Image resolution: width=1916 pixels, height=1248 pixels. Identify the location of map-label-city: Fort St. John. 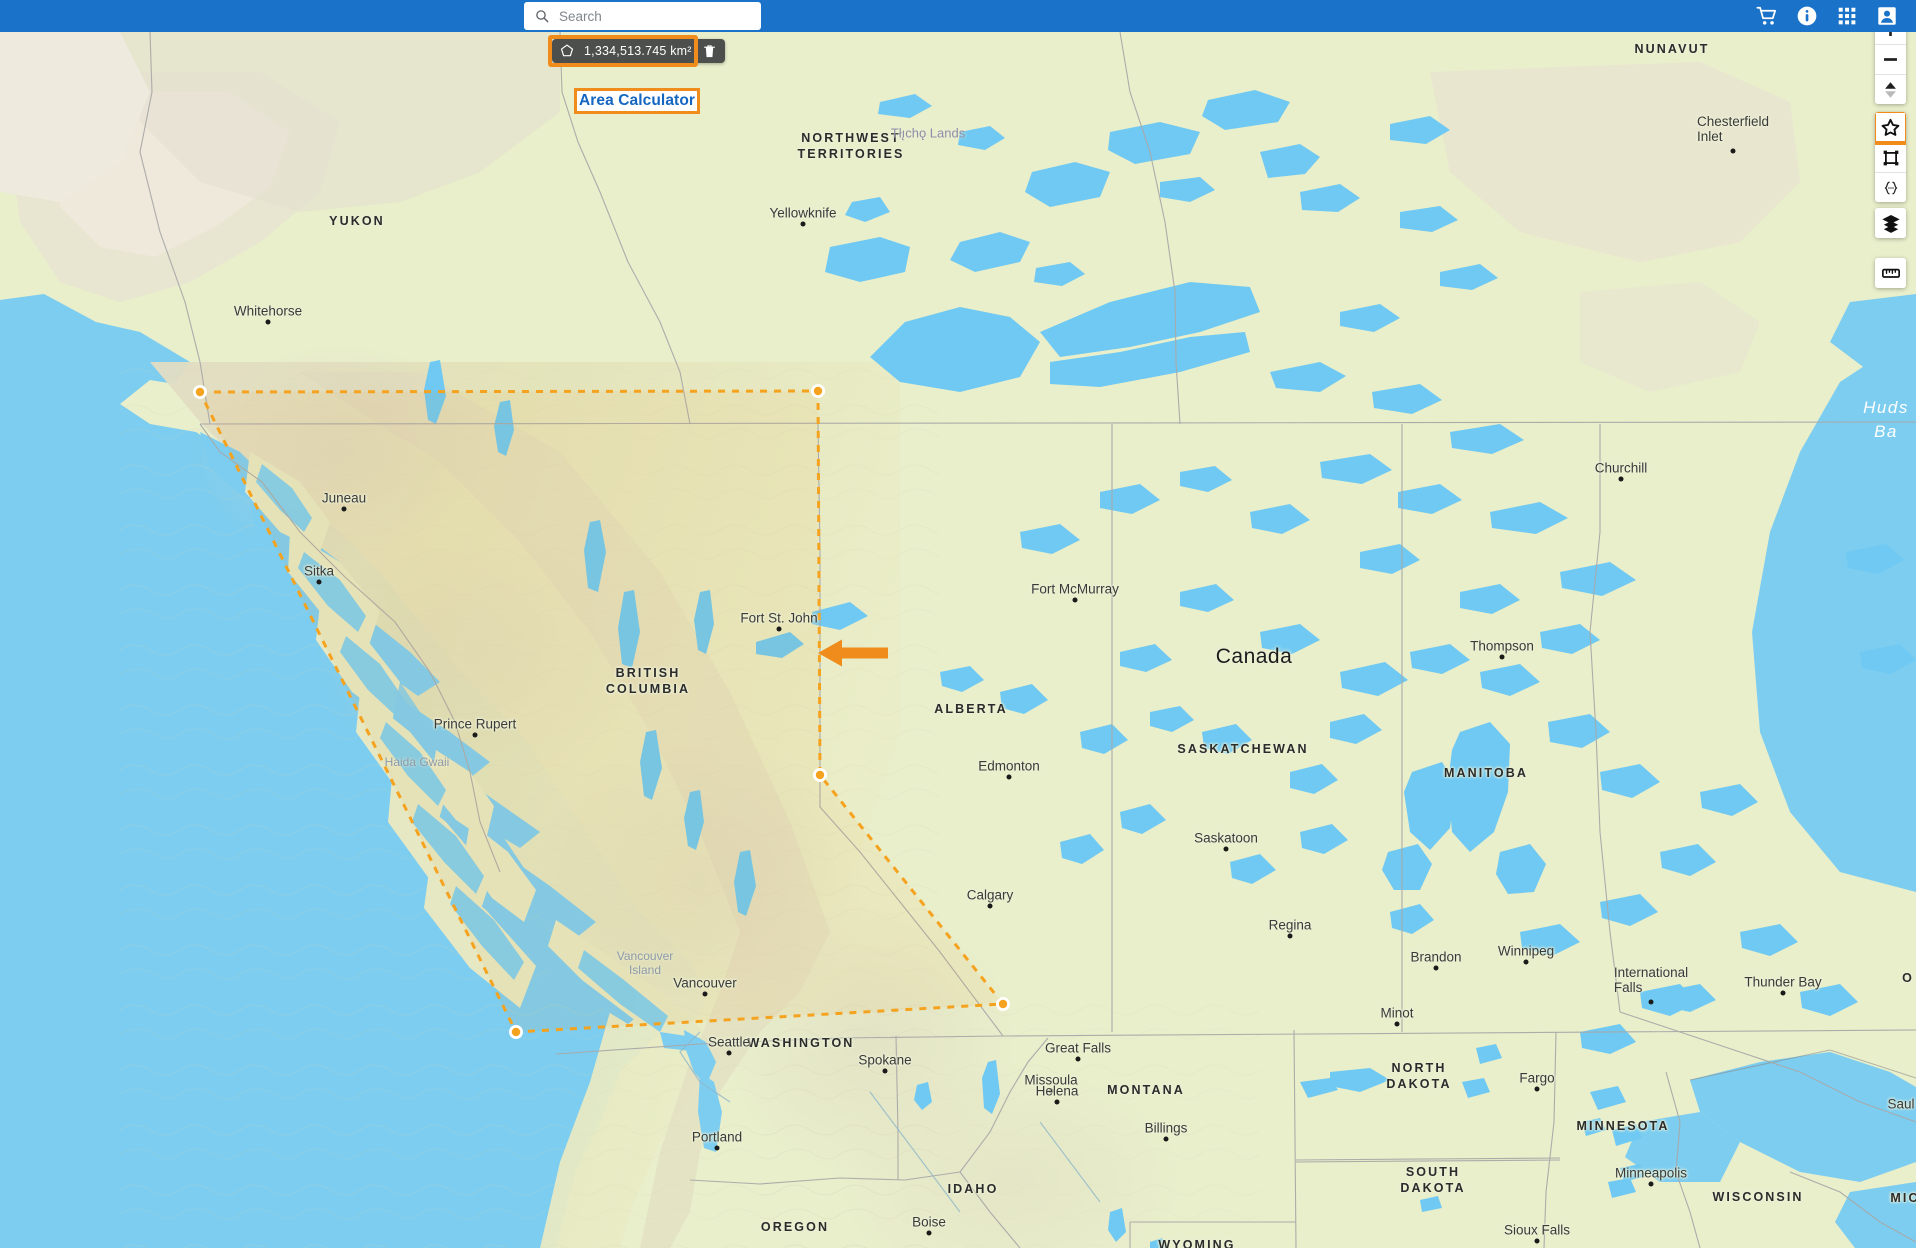
(779, 618).